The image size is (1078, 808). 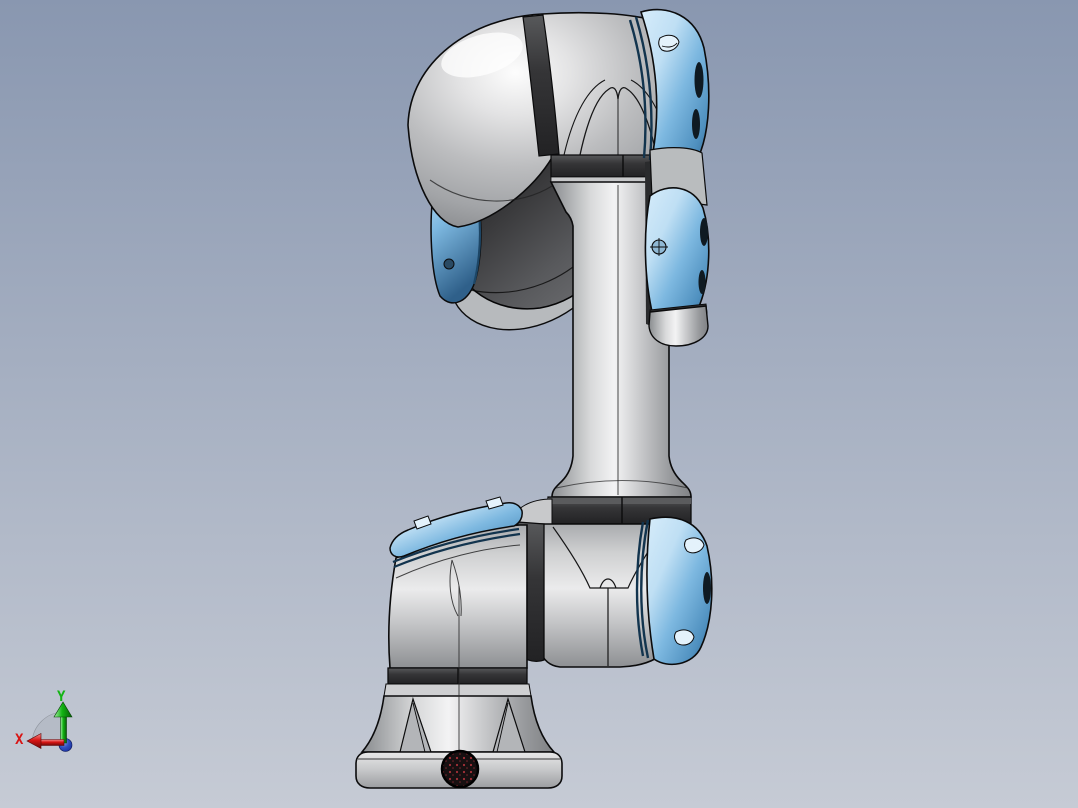 I want to click on wrist-joint-assembly-right, so click(x=677, y=247).